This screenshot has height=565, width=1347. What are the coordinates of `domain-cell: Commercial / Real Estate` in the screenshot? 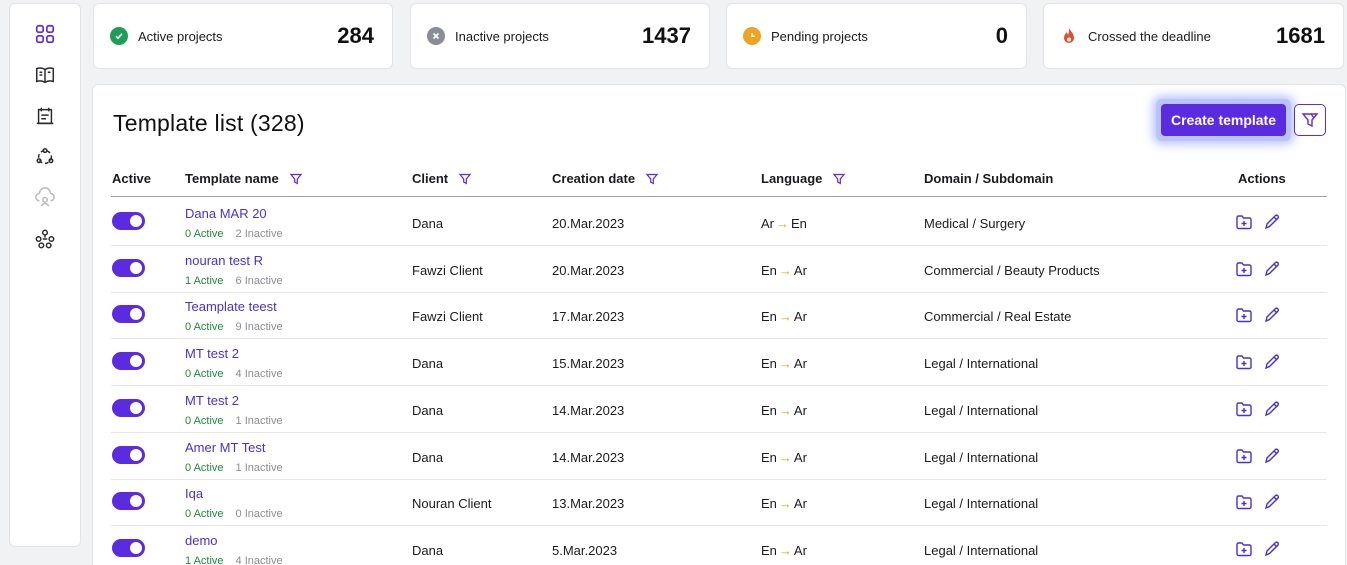 It's located at (998, 317).